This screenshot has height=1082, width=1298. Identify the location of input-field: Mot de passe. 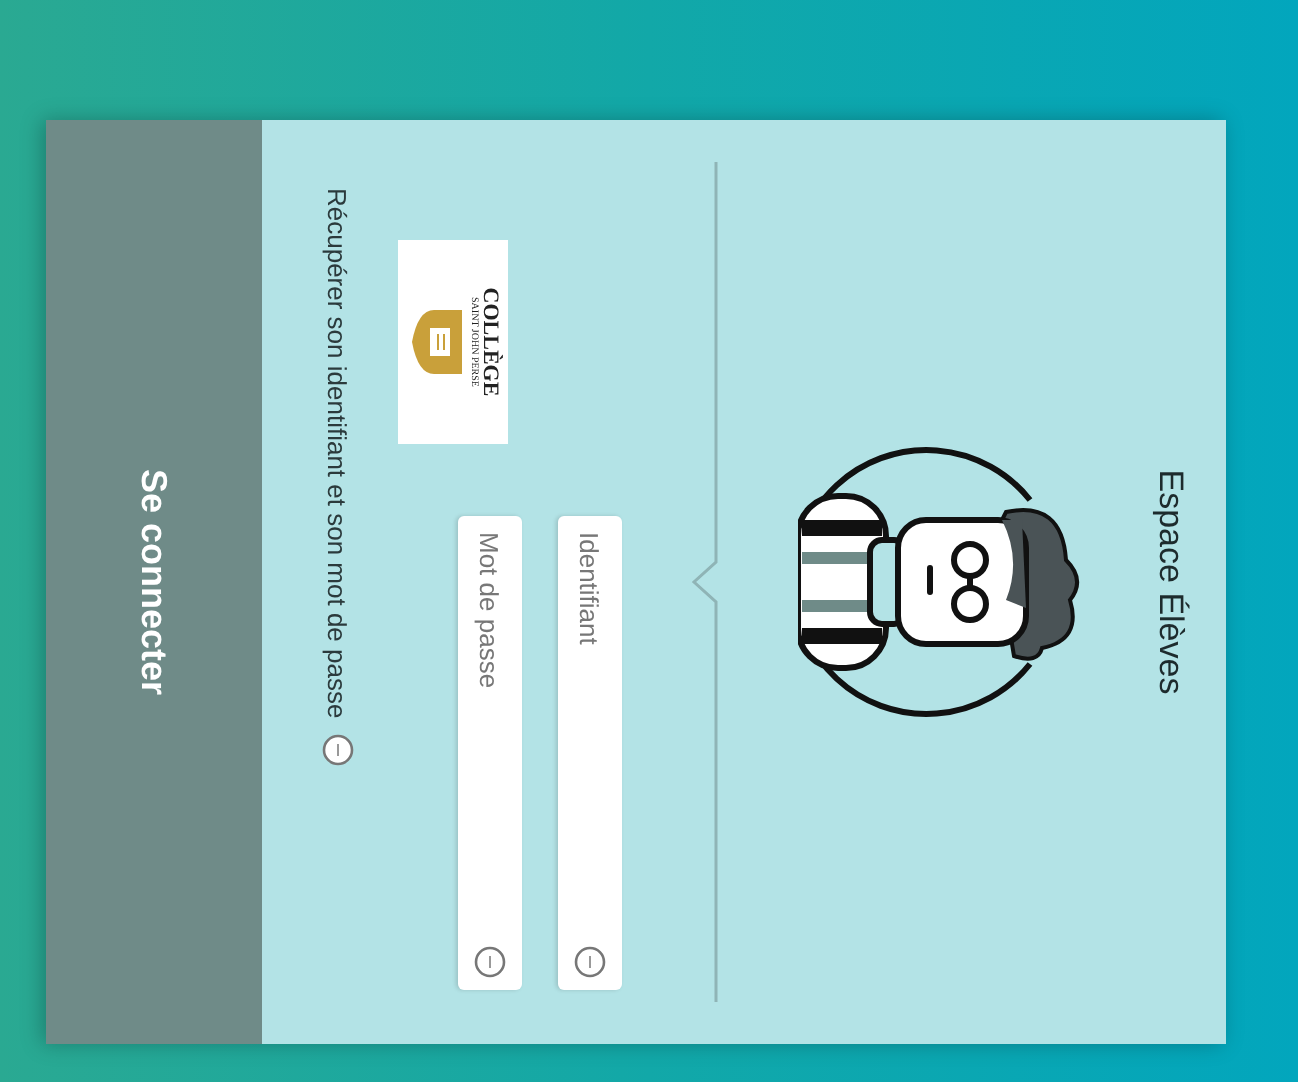
(489, 752).